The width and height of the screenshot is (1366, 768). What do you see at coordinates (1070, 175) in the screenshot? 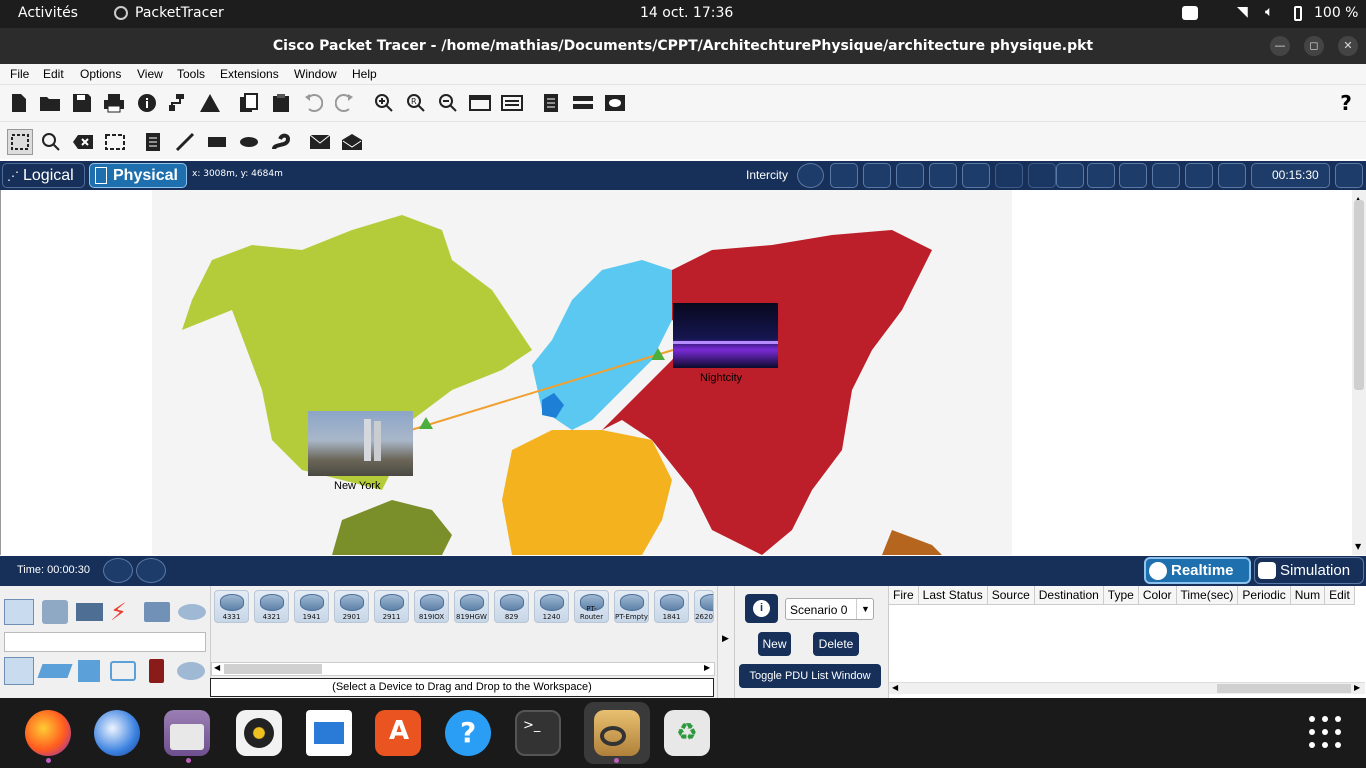
I see `list-view-icon` at bounding box center [1070, 175].